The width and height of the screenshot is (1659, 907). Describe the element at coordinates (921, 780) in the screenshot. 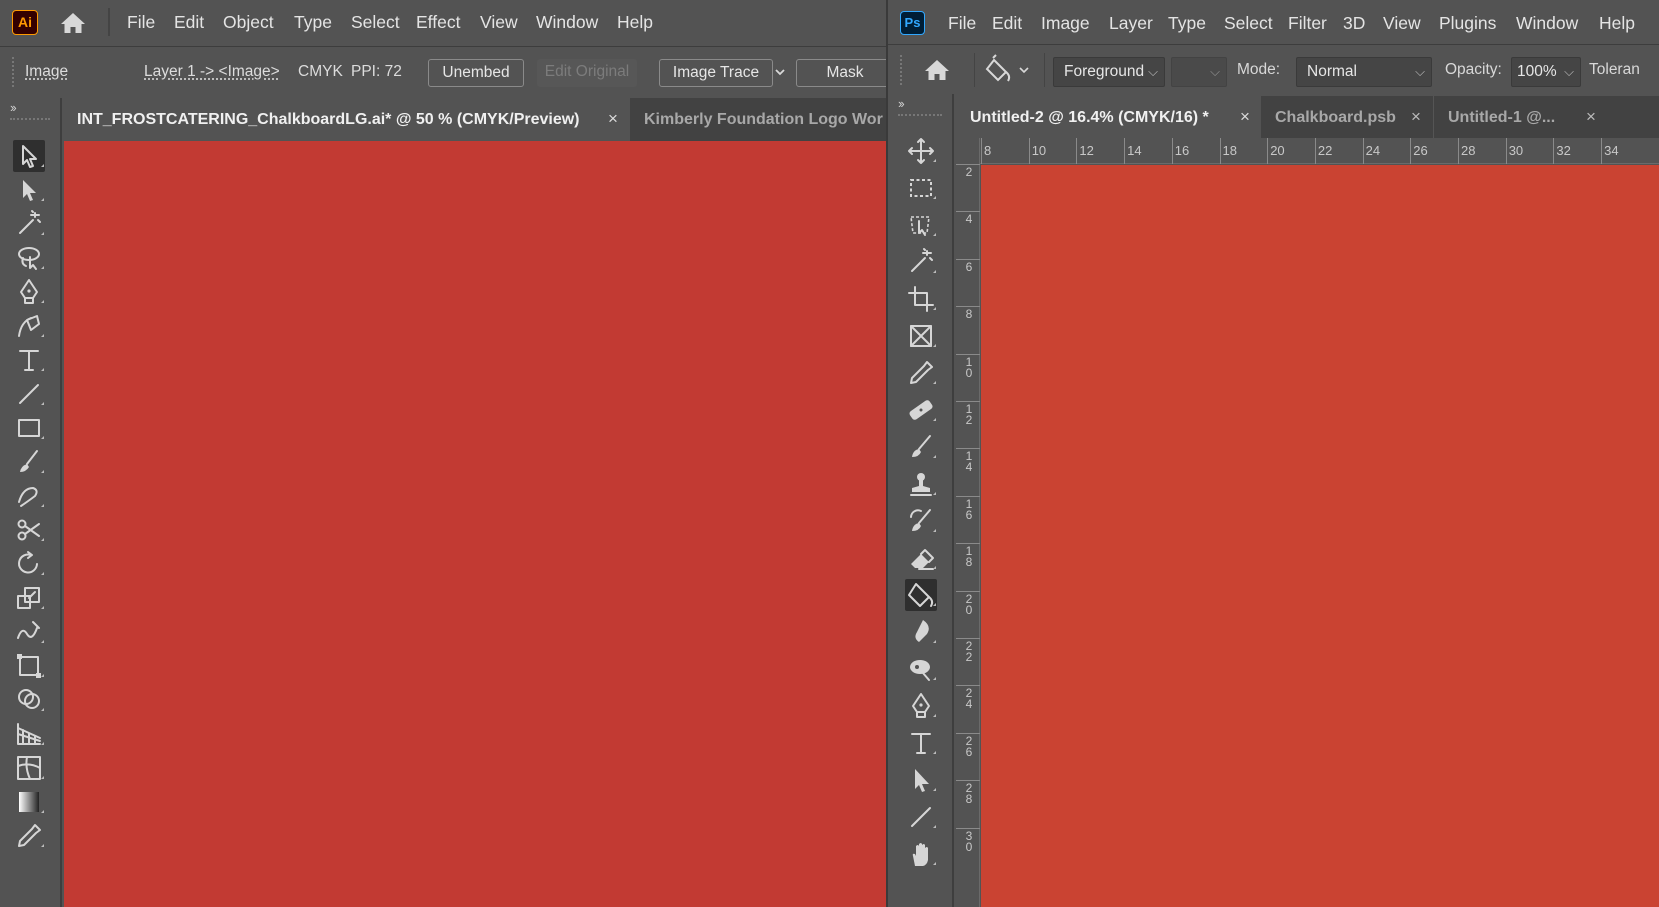

I see `path-selection-icon` at that location.